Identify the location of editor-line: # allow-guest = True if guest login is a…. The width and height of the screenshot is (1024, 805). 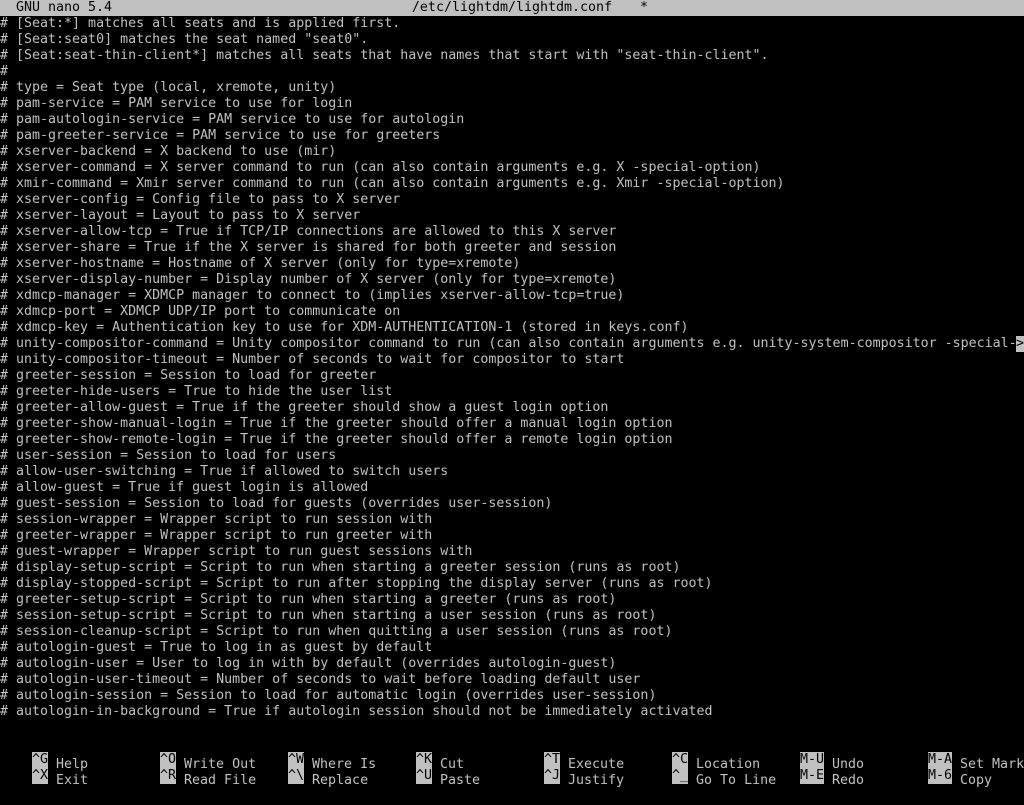
(512, 488).